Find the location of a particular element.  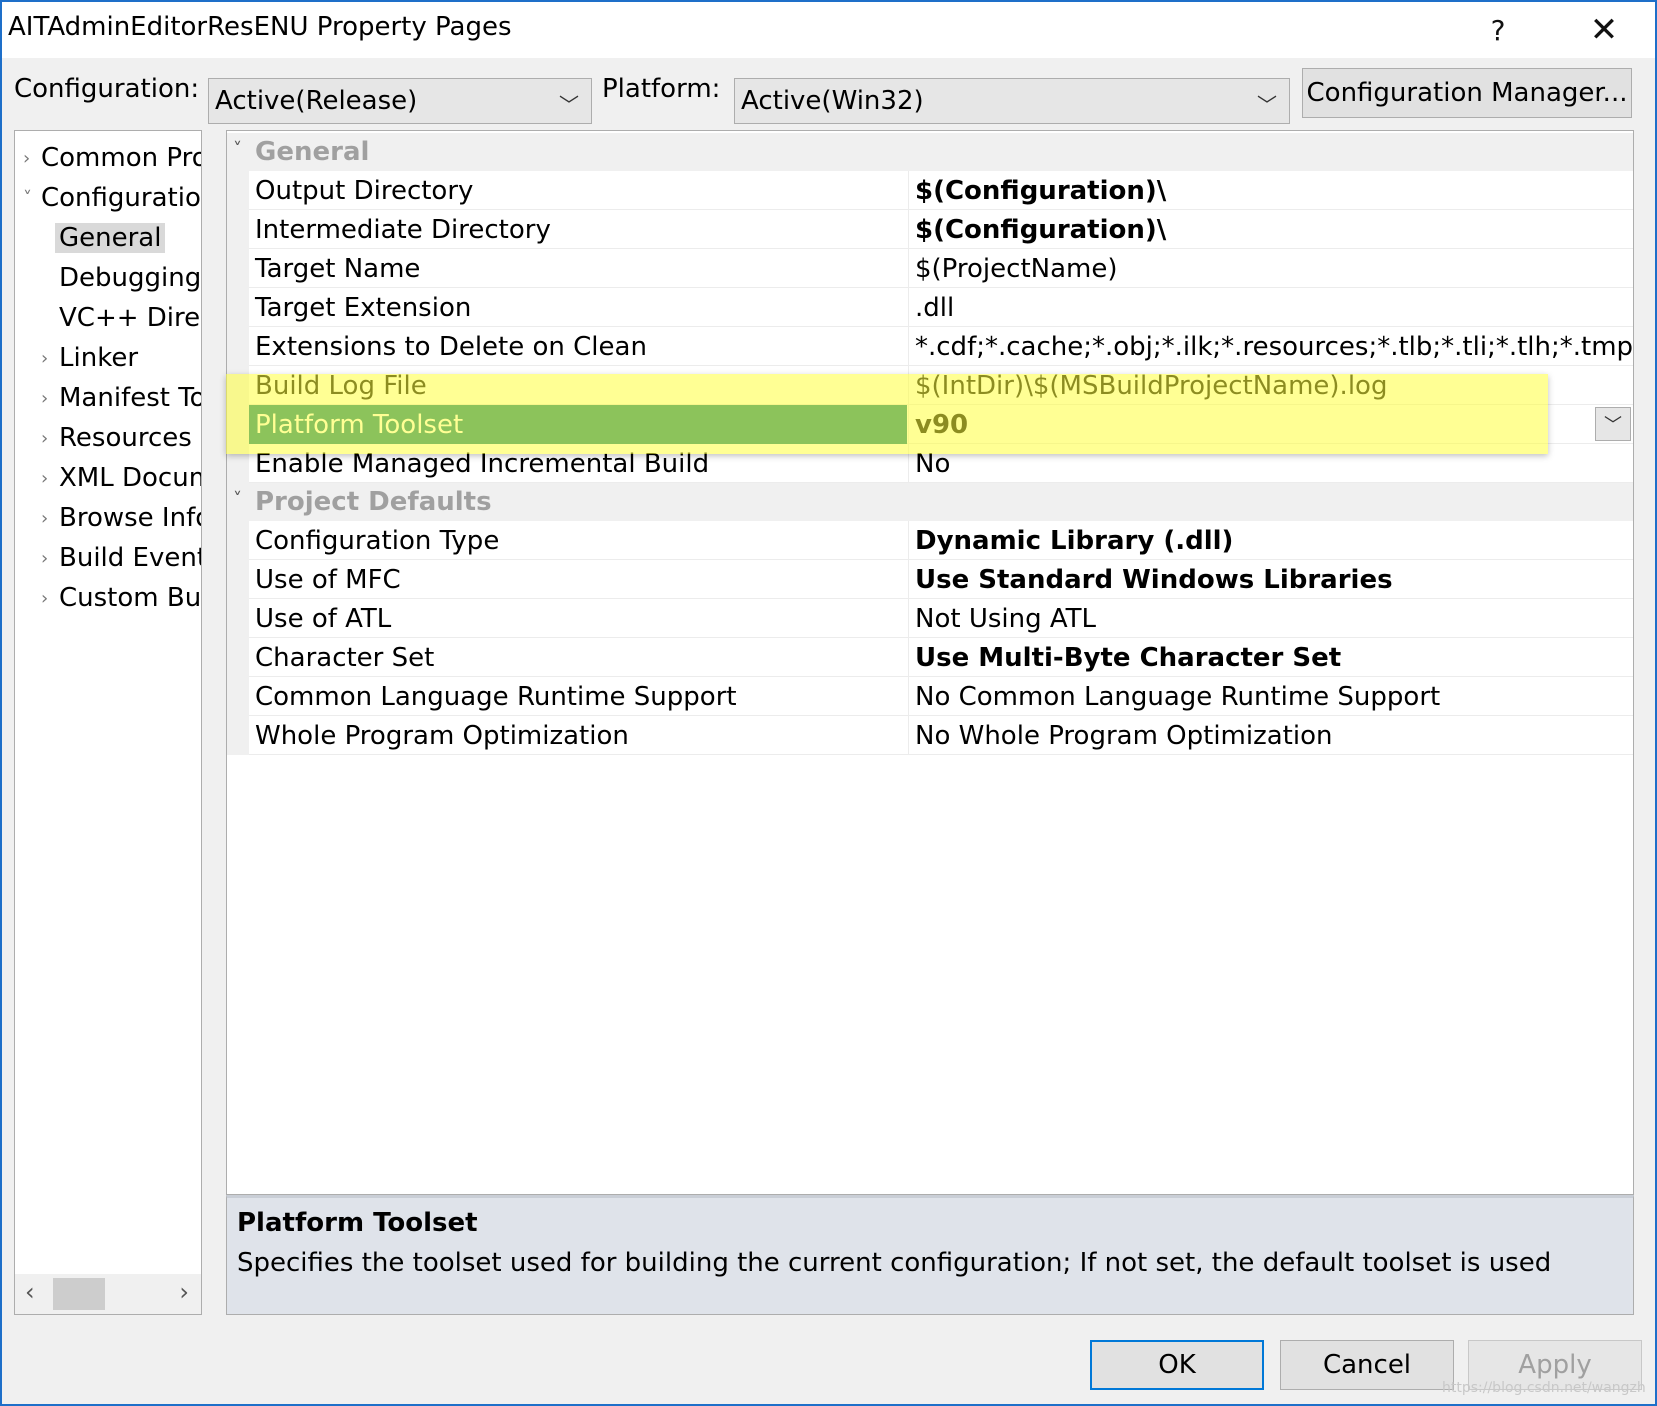

property-value: Not Using ATL is located at coordinates (1270, 618).